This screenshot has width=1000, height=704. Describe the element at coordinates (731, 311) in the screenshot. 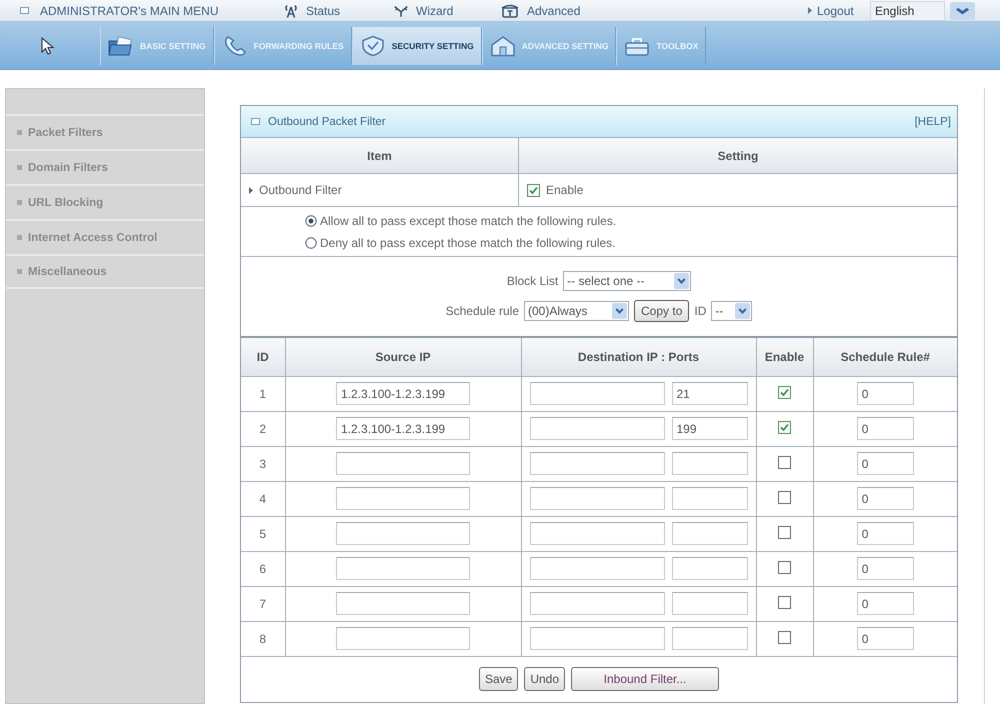

I see `id-select: --` at that location.